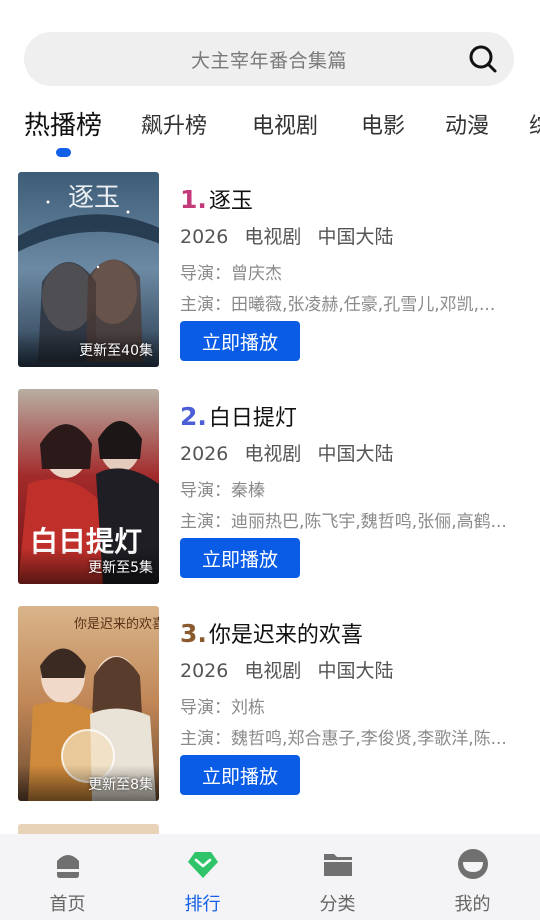 The width and height of the screenshot is (540, 924). I want to click on active-tab-indicator, so click(63, 152).